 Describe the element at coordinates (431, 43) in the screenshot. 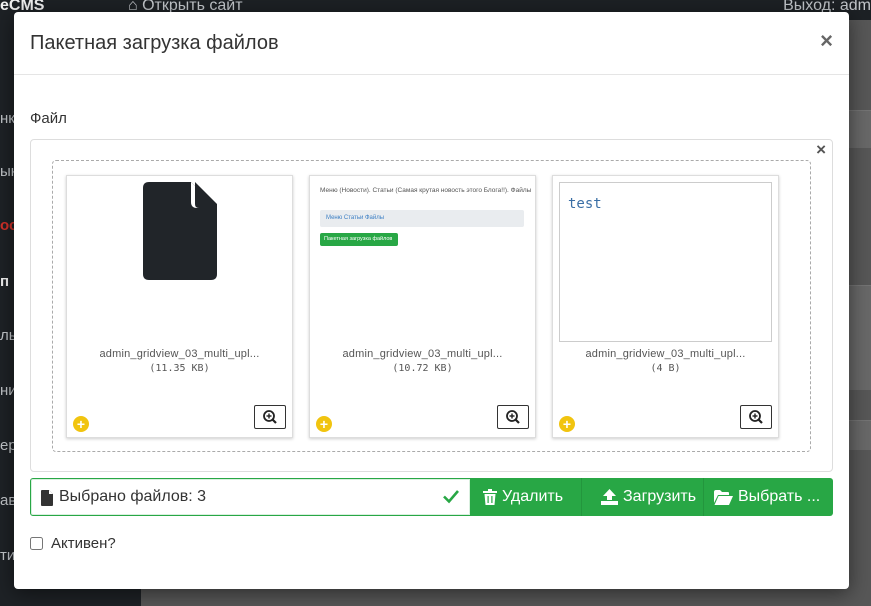

I see `modal-header: Пакетная загрузка файлов ×` at that location.